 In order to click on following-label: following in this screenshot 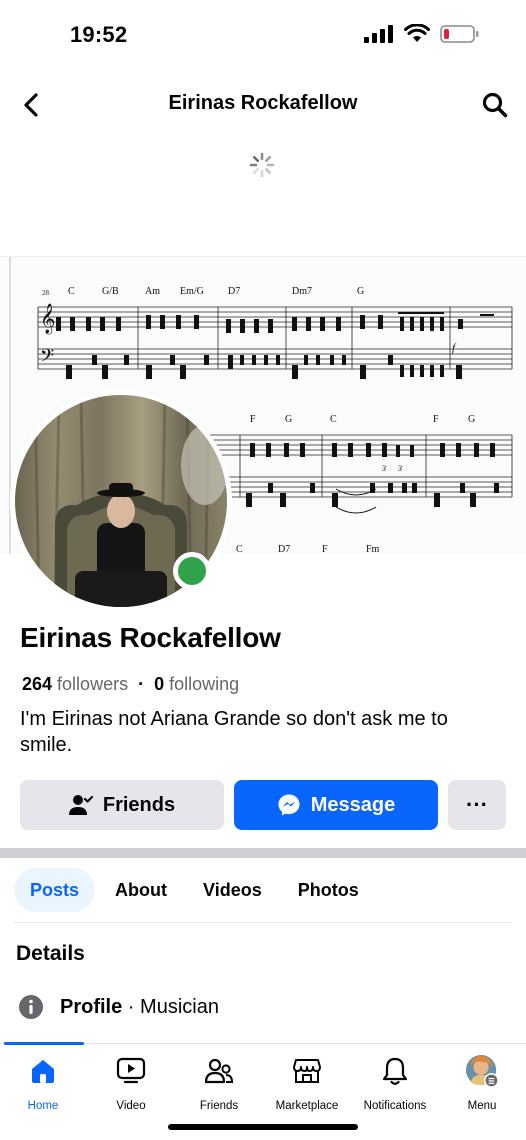, I will do `click(204, 684)`.